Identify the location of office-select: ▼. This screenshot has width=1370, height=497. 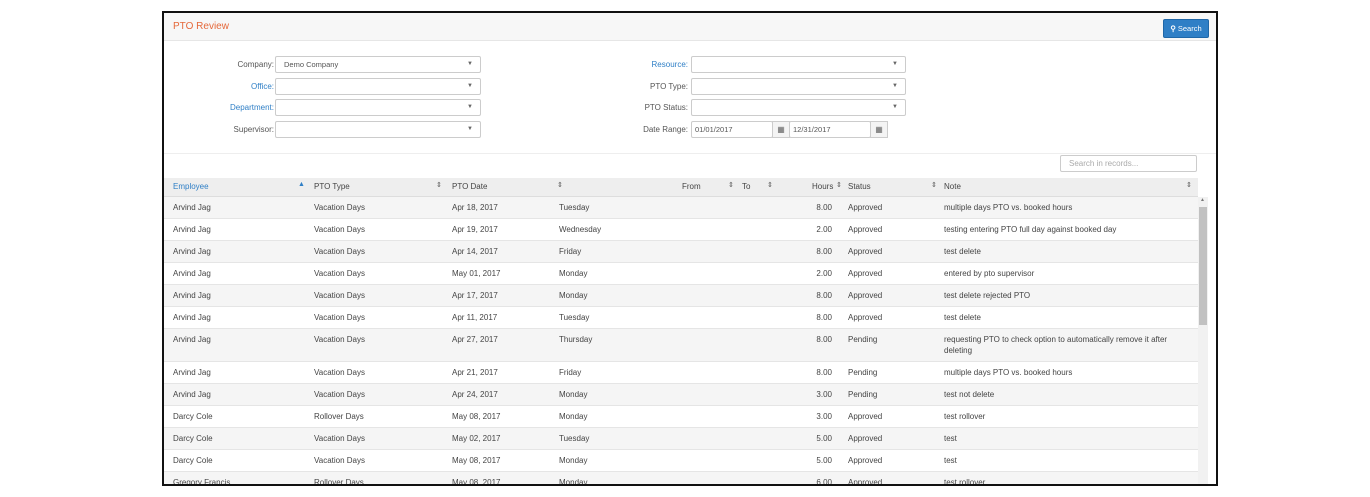
(378, 86).